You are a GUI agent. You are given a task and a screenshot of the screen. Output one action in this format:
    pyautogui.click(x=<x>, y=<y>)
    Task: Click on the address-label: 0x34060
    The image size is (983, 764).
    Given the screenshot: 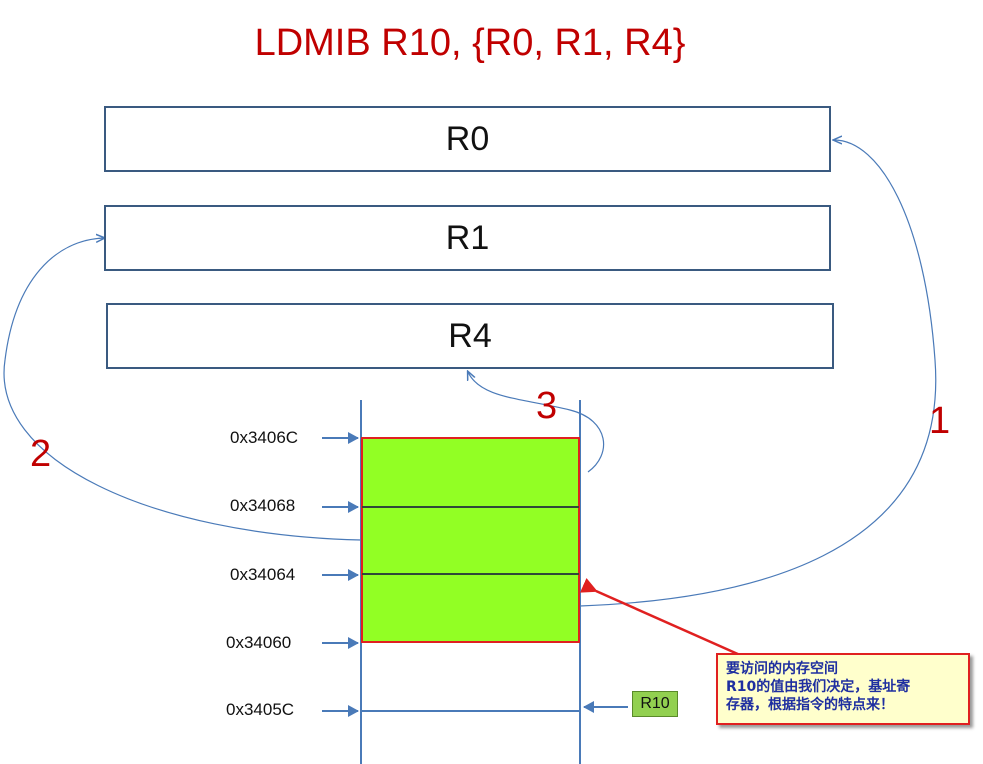 What is the action you would take?
    pyautogui.click(x=259, y=642)
    